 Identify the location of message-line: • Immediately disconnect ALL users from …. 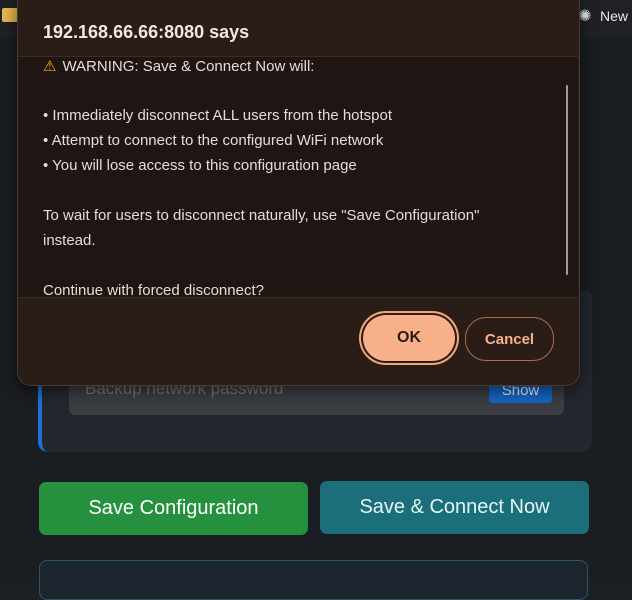
(218, 115).